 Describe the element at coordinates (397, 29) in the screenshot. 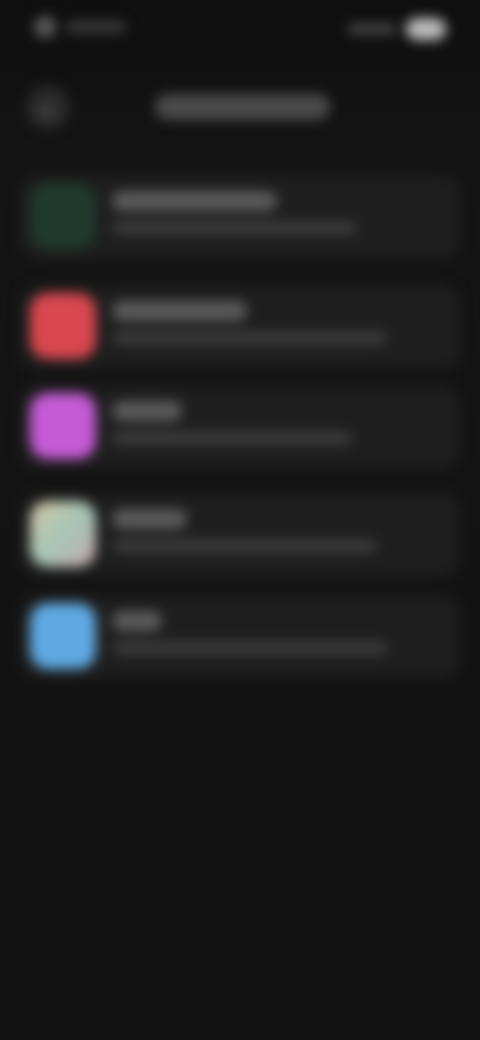

I see `status-right` at that location.